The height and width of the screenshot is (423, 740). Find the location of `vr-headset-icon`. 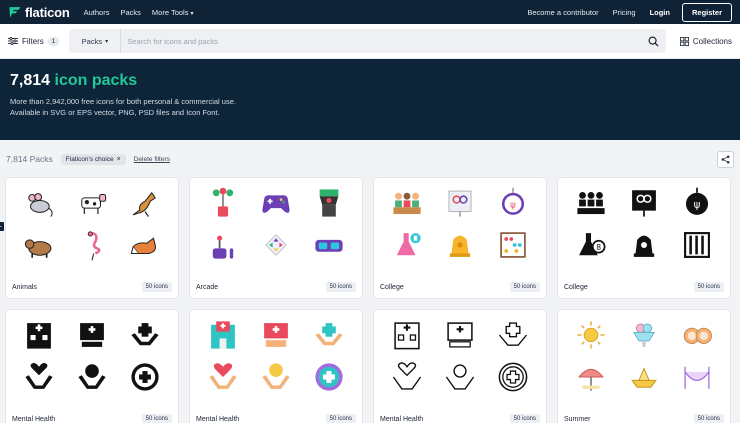

vr-headset-icon is located at coordinates (329, 245).